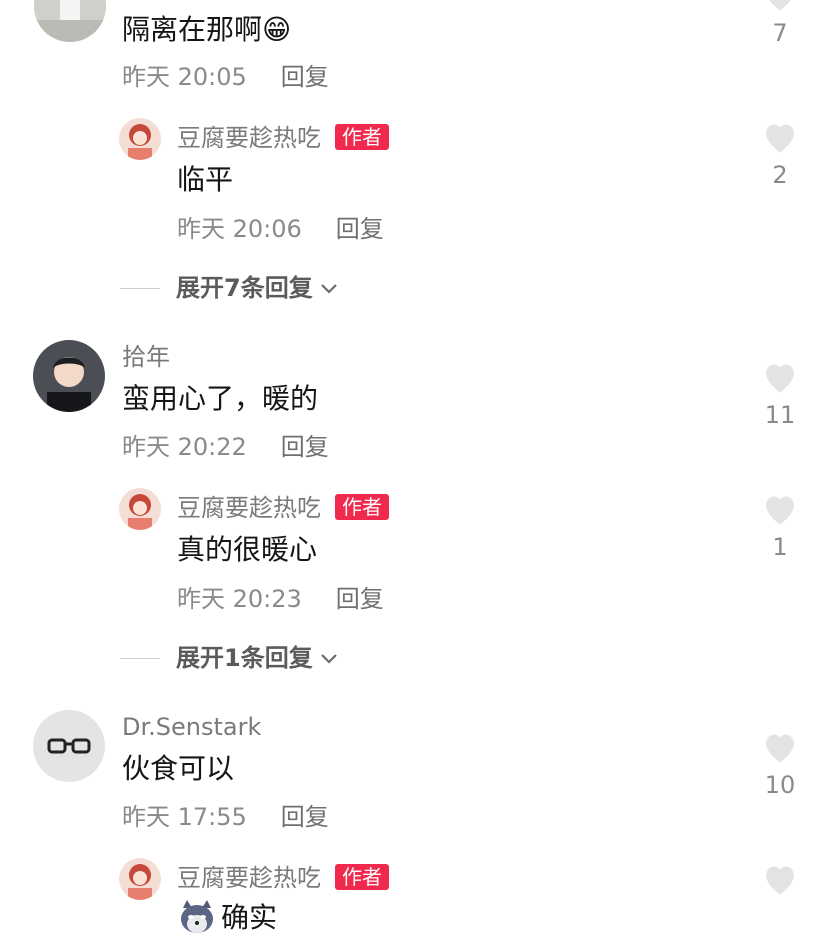  What do you see at coordinates (244, 288) in the screenshot?
I see `expand-label: 展开7条回复` at bounding box center [244, 288].